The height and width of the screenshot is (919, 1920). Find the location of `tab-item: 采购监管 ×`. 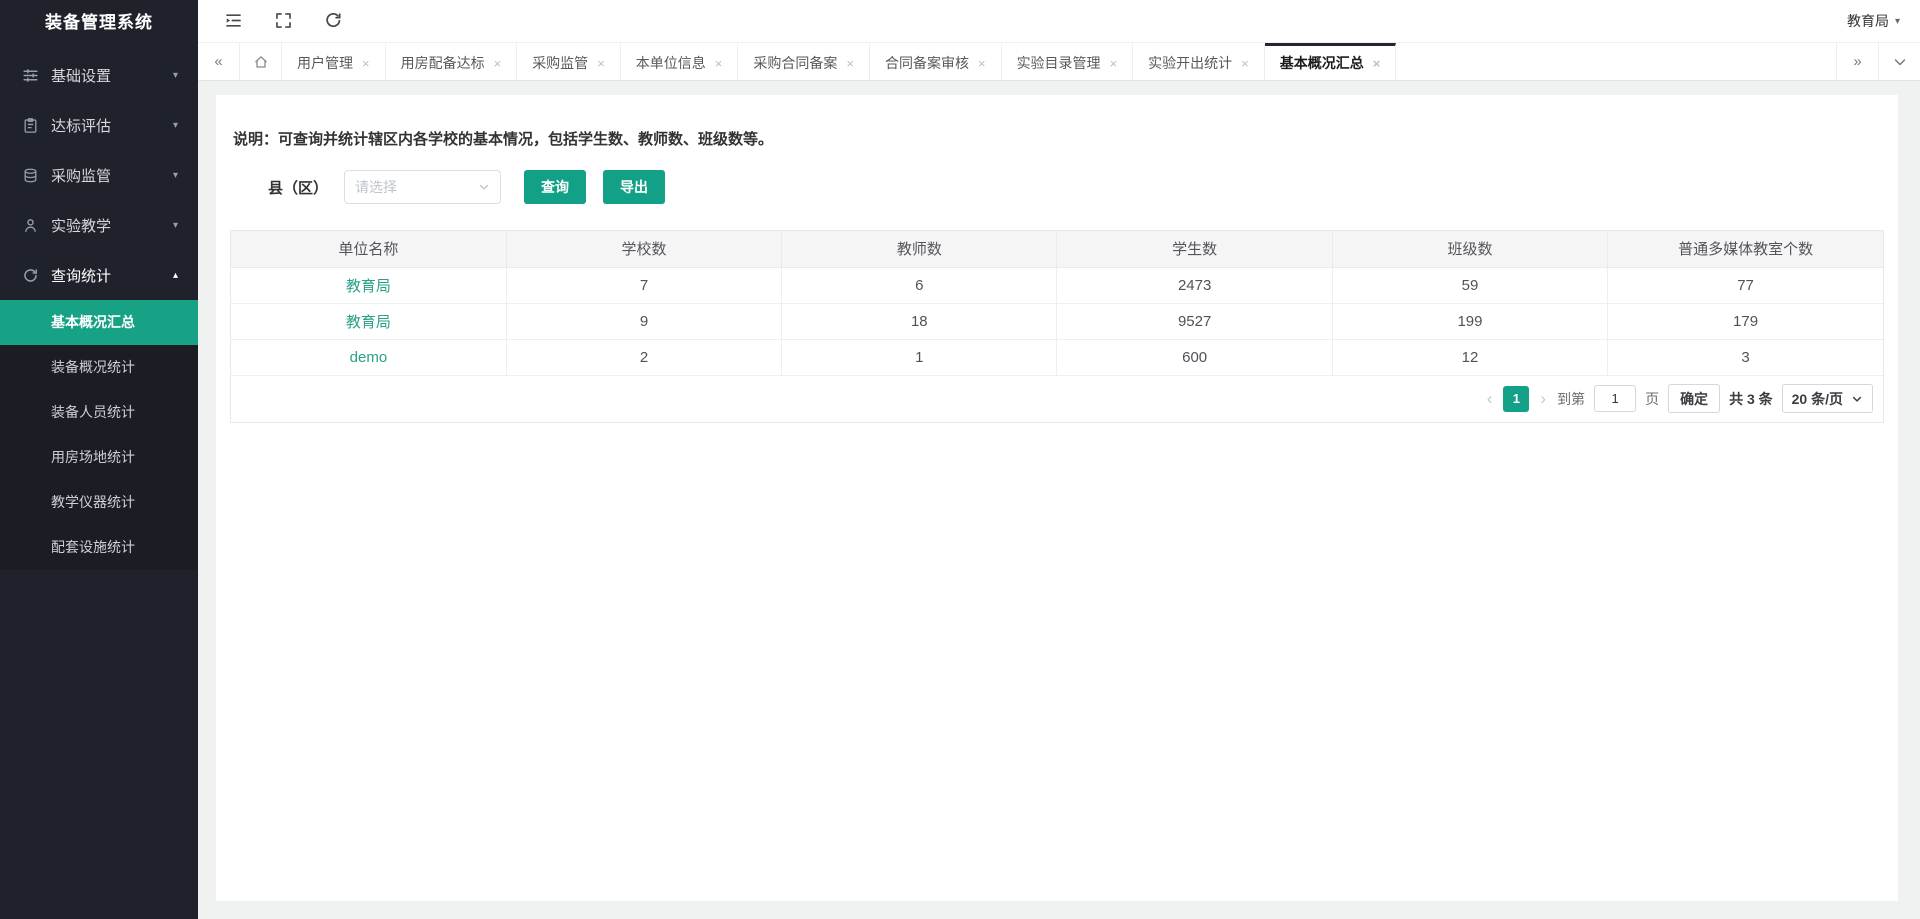

tab-item: 采购监管 × is located at coordinates (569, 61).